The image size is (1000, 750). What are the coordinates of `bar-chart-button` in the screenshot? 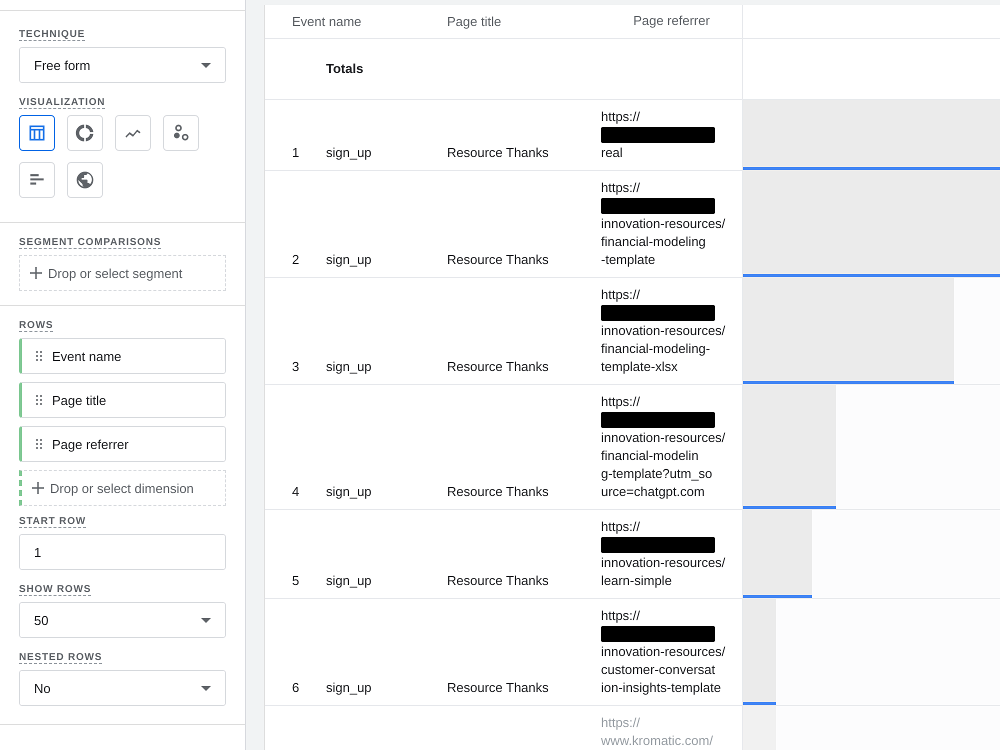 It's located at (37, 180).